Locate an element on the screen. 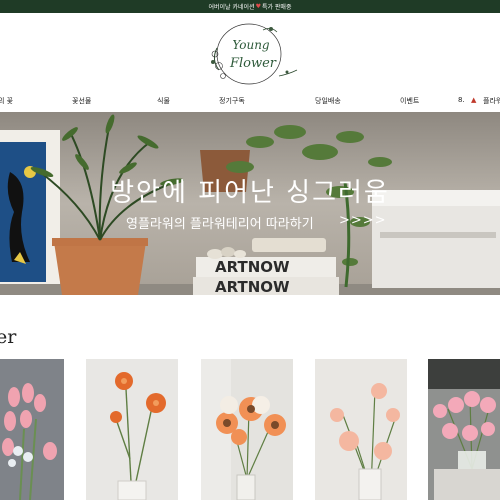 This screenshot has height=500, width=500. section-title: er is located at coordinates (8, 337).